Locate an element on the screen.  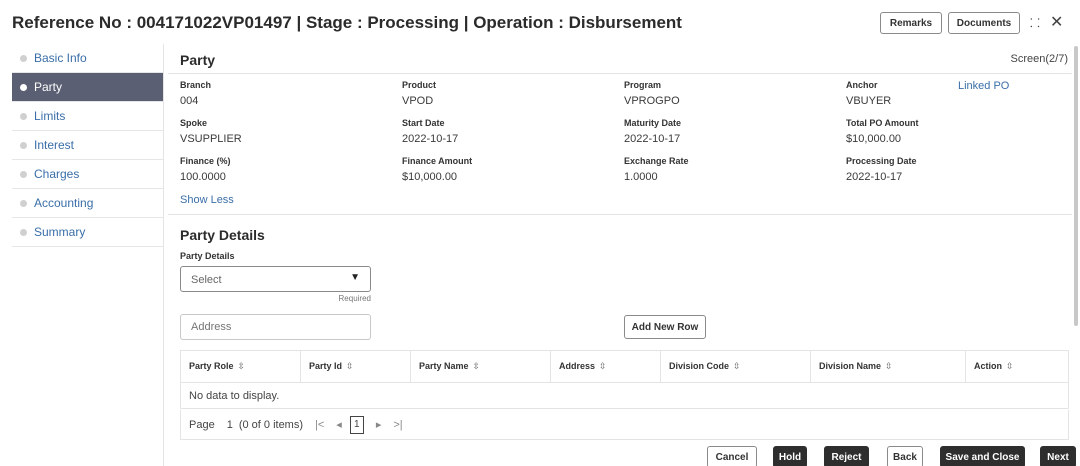
column-header-action: Action ⇳ is located at coordinates (1017, 366).